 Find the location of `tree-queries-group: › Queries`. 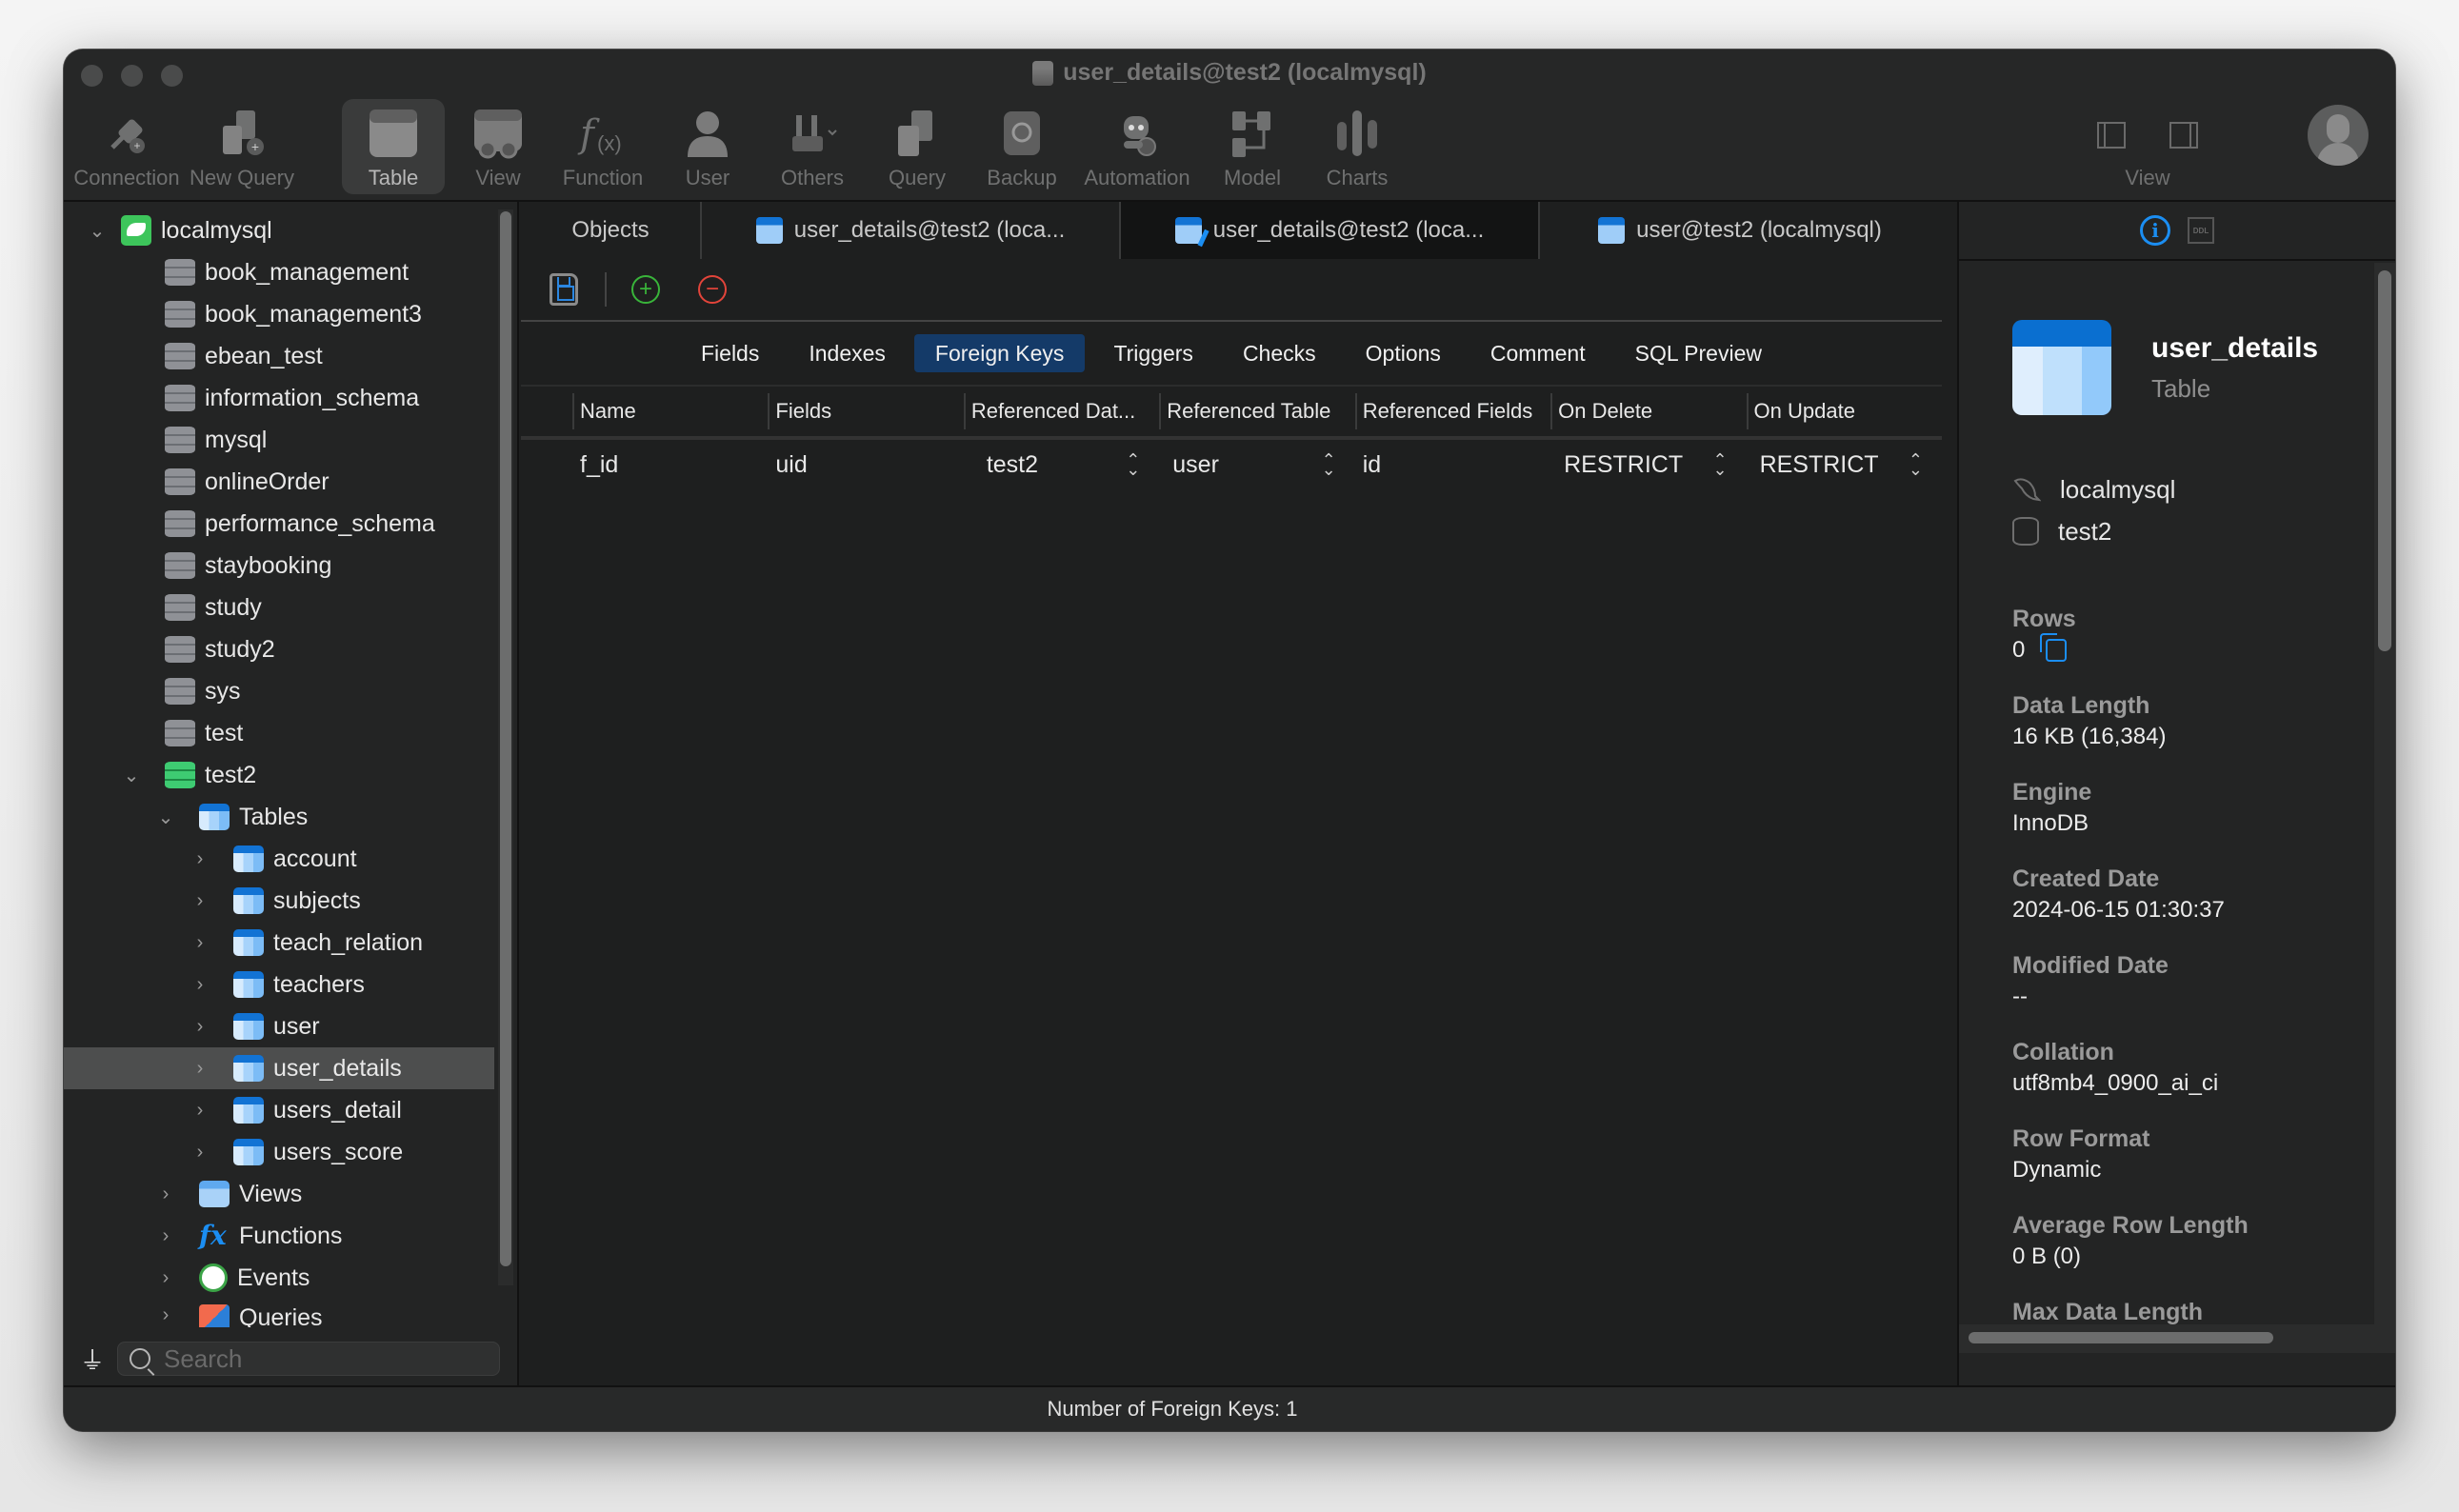

tree-queries-group: › Queries is located at coordinates (279, 1313).